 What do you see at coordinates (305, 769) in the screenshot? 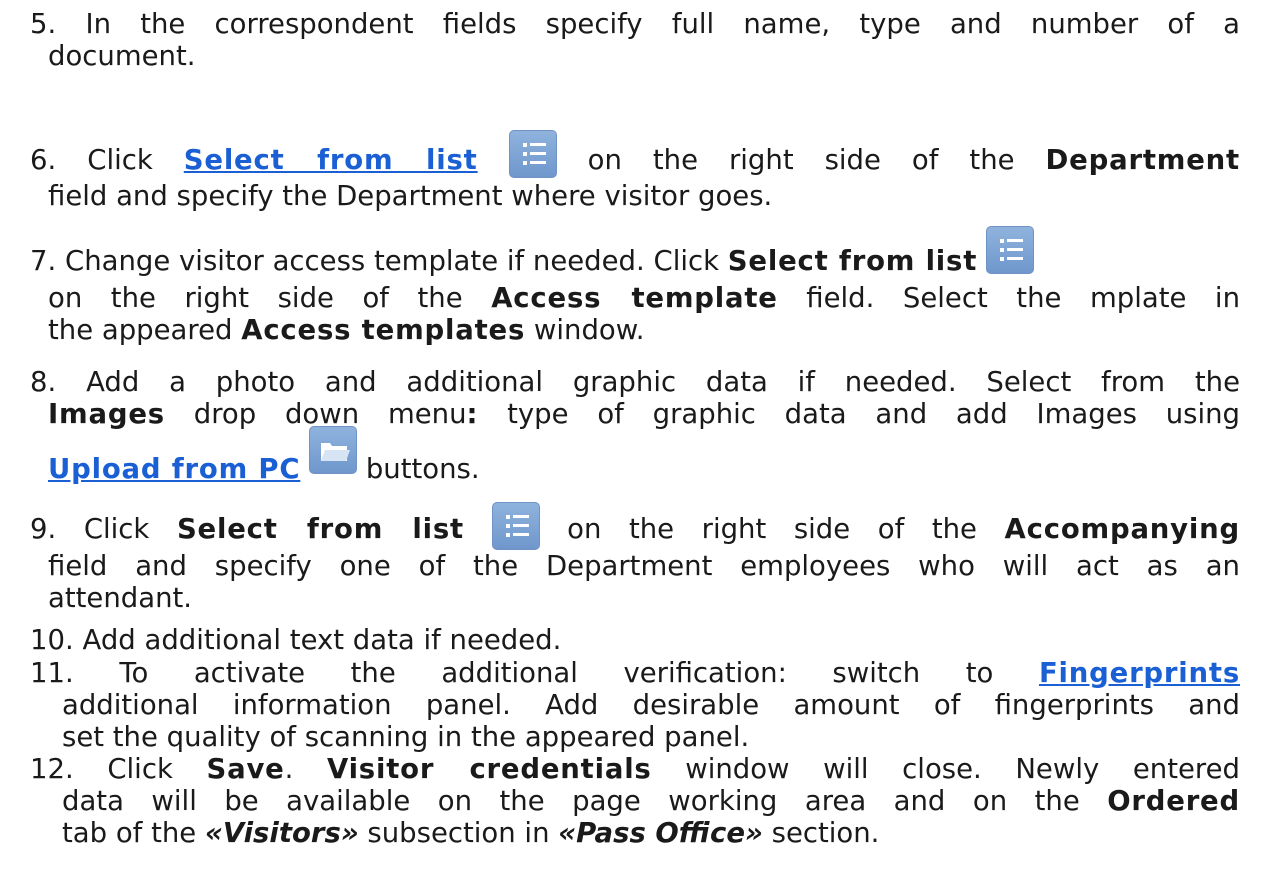
I see `step-text: .` at bounding box center [305, 769].